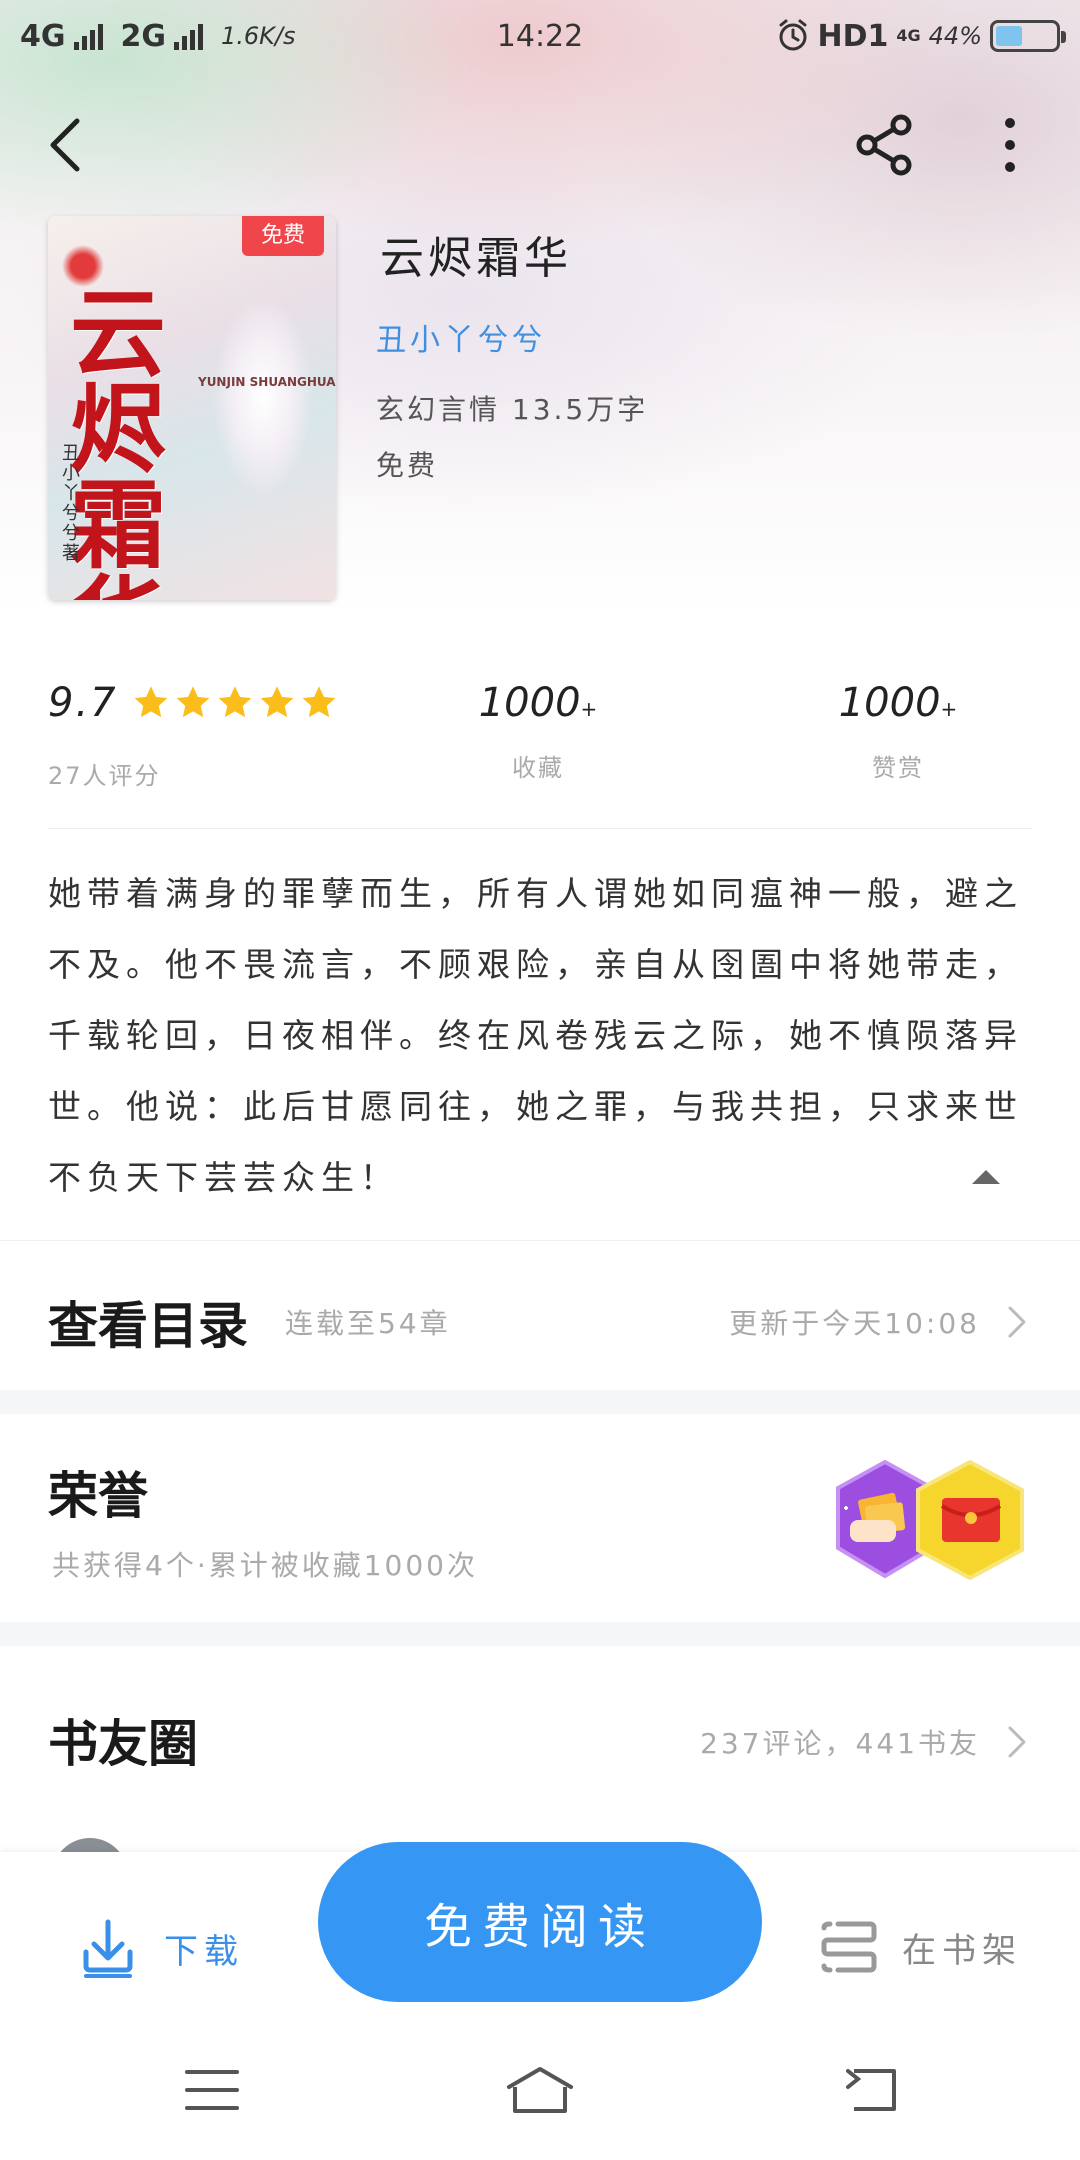 This screenshot has width=1080, height=2160. Describe the element at coordinates (43, 36) in the screenshot. I see `network-label-1: 4G` at that location.